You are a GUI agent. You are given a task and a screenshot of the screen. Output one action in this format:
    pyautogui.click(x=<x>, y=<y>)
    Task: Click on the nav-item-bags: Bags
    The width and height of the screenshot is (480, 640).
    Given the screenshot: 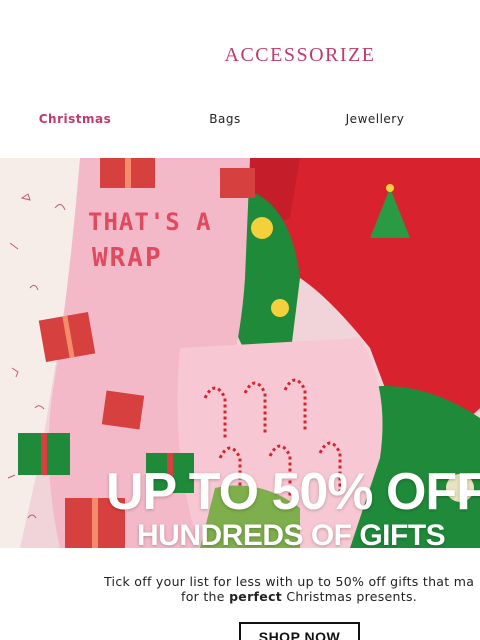 What is the action you would take?
    pyautogui.click(x=225, y=119)
    